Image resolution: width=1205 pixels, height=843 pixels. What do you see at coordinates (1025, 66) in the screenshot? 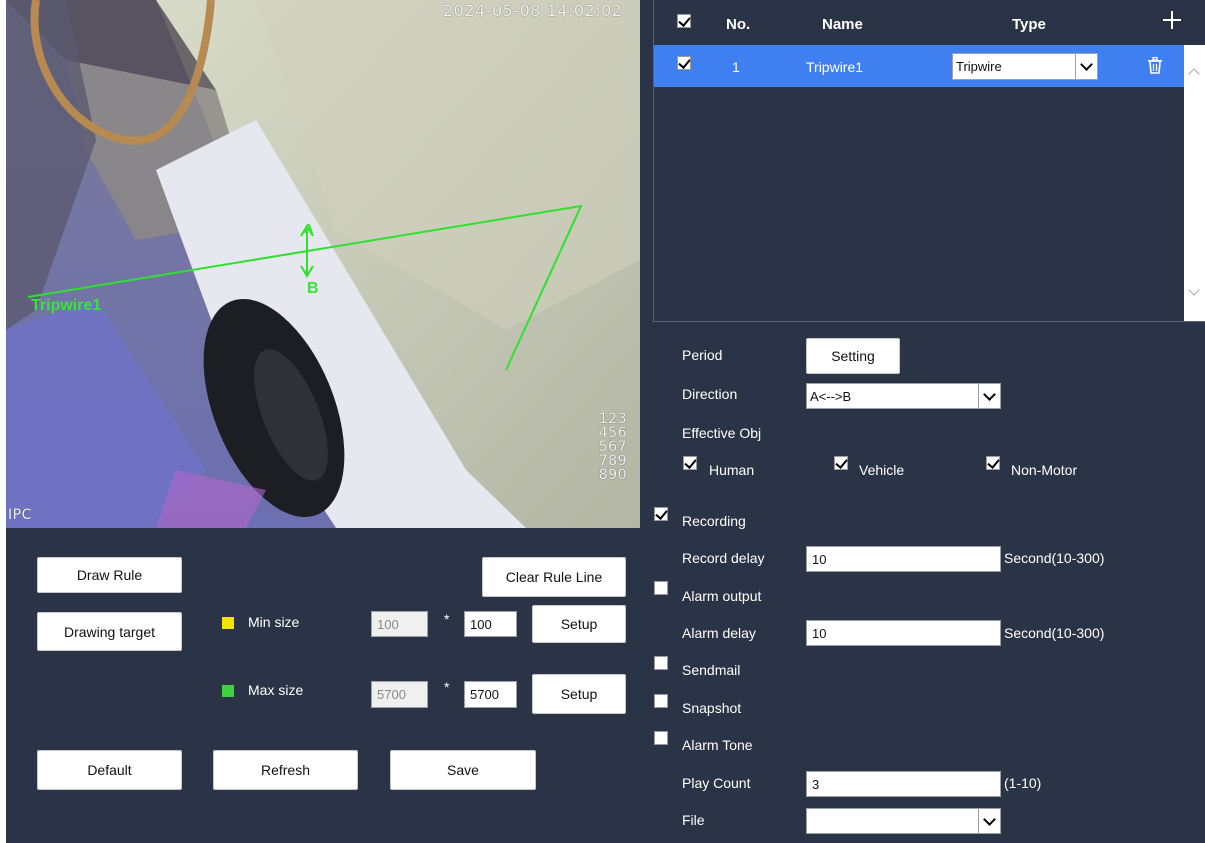
I see `rule-type-select: Tripwire` at bounding box center [1025, 66].